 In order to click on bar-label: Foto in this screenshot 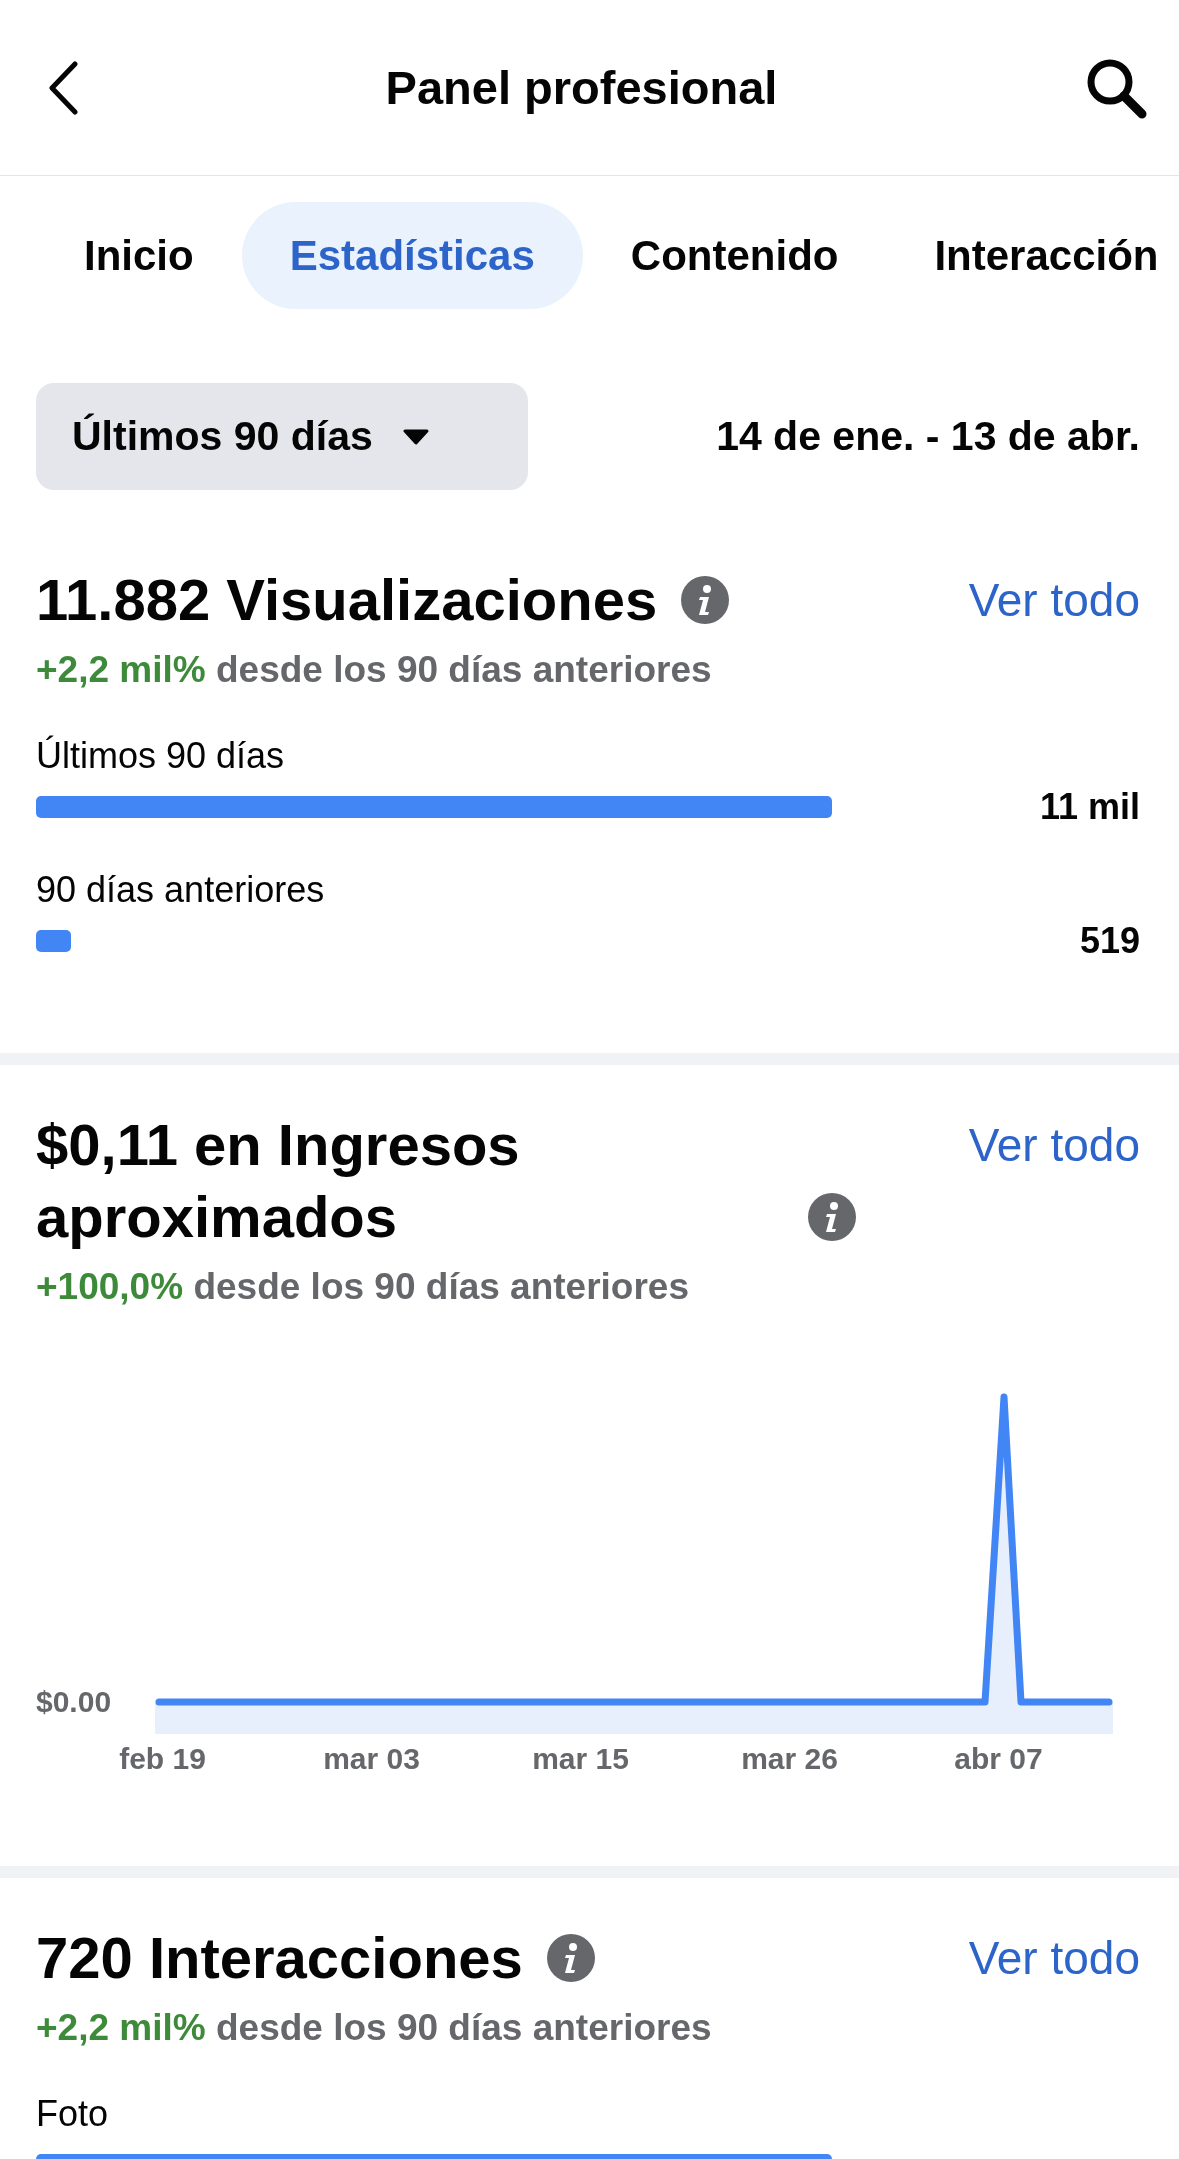, I will do `click(73, 2114)`.